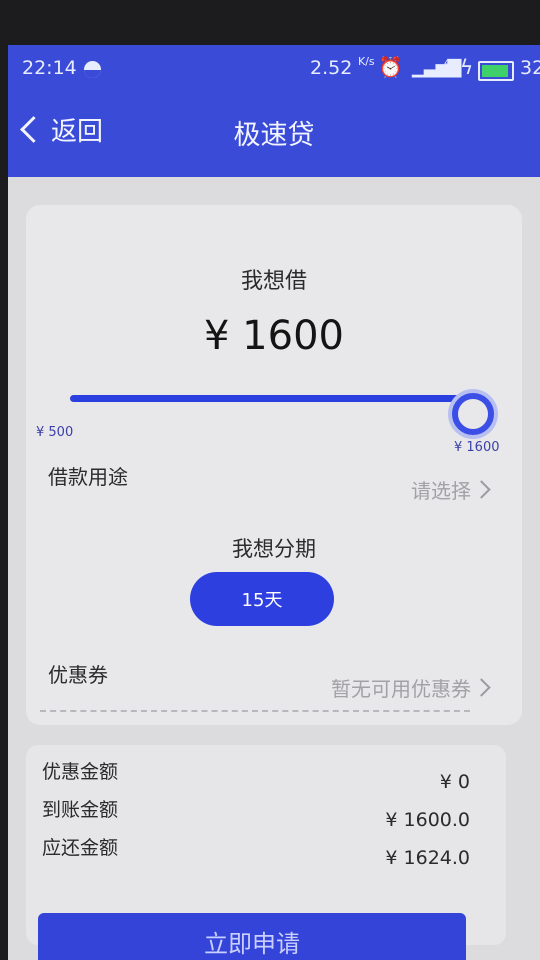 Image resolution: width=540 pixels, height=960 pixels. What do you see at coordinates (265, 398) in the screenshot?
I see `amount-slider-track` at bounding box center [265, 398].